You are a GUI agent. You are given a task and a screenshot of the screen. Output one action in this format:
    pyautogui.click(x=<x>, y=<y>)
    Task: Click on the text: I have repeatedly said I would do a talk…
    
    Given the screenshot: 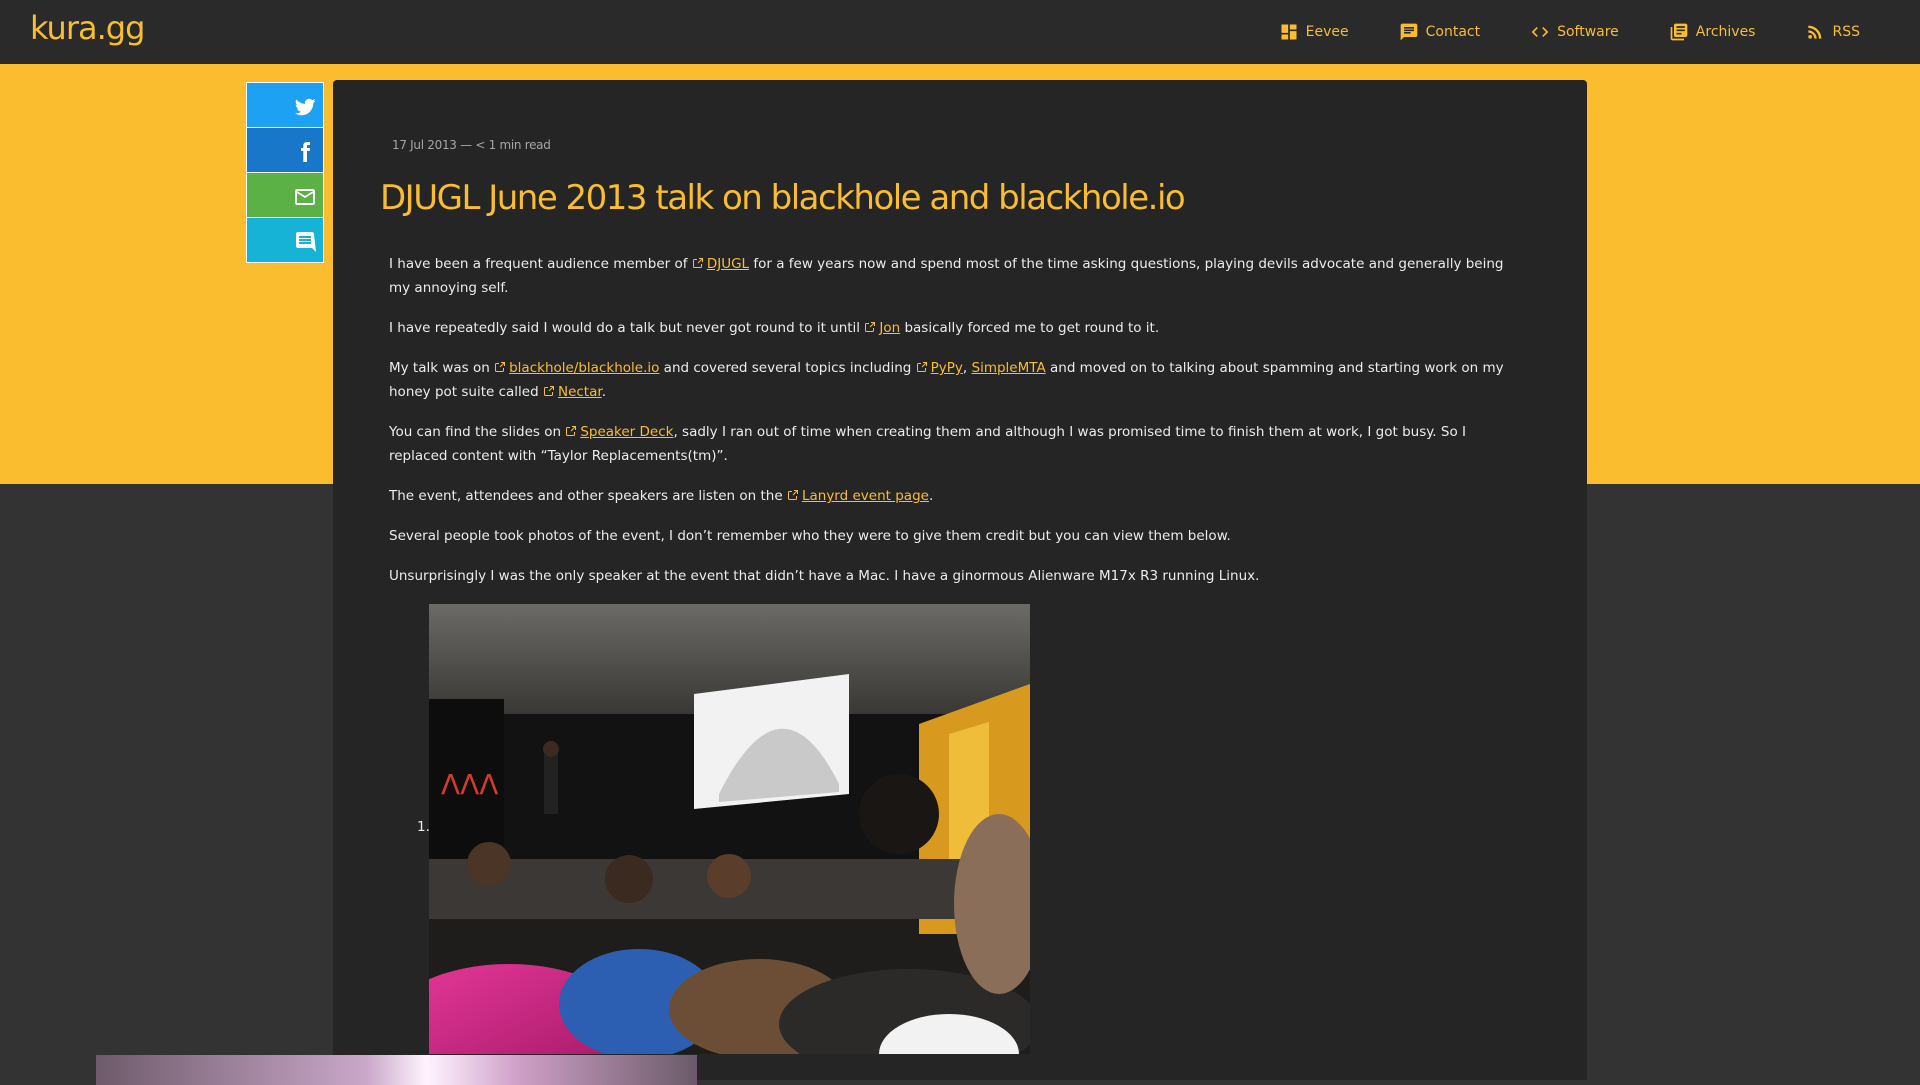 What is the action you would take?
    pyautogui.click(x=627, y=328)
    